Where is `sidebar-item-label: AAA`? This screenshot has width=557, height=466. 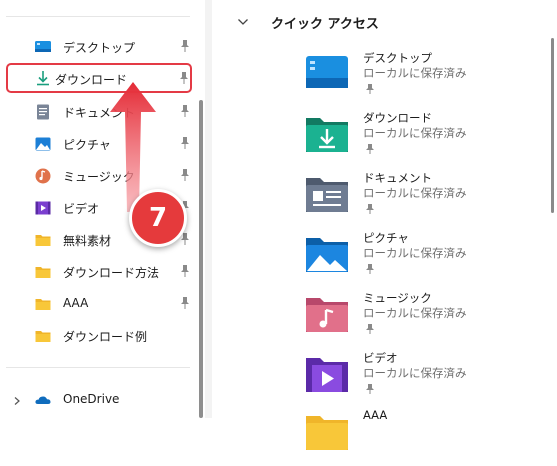
sidebar-item-label: AAA is located at coordinates (76, 303).